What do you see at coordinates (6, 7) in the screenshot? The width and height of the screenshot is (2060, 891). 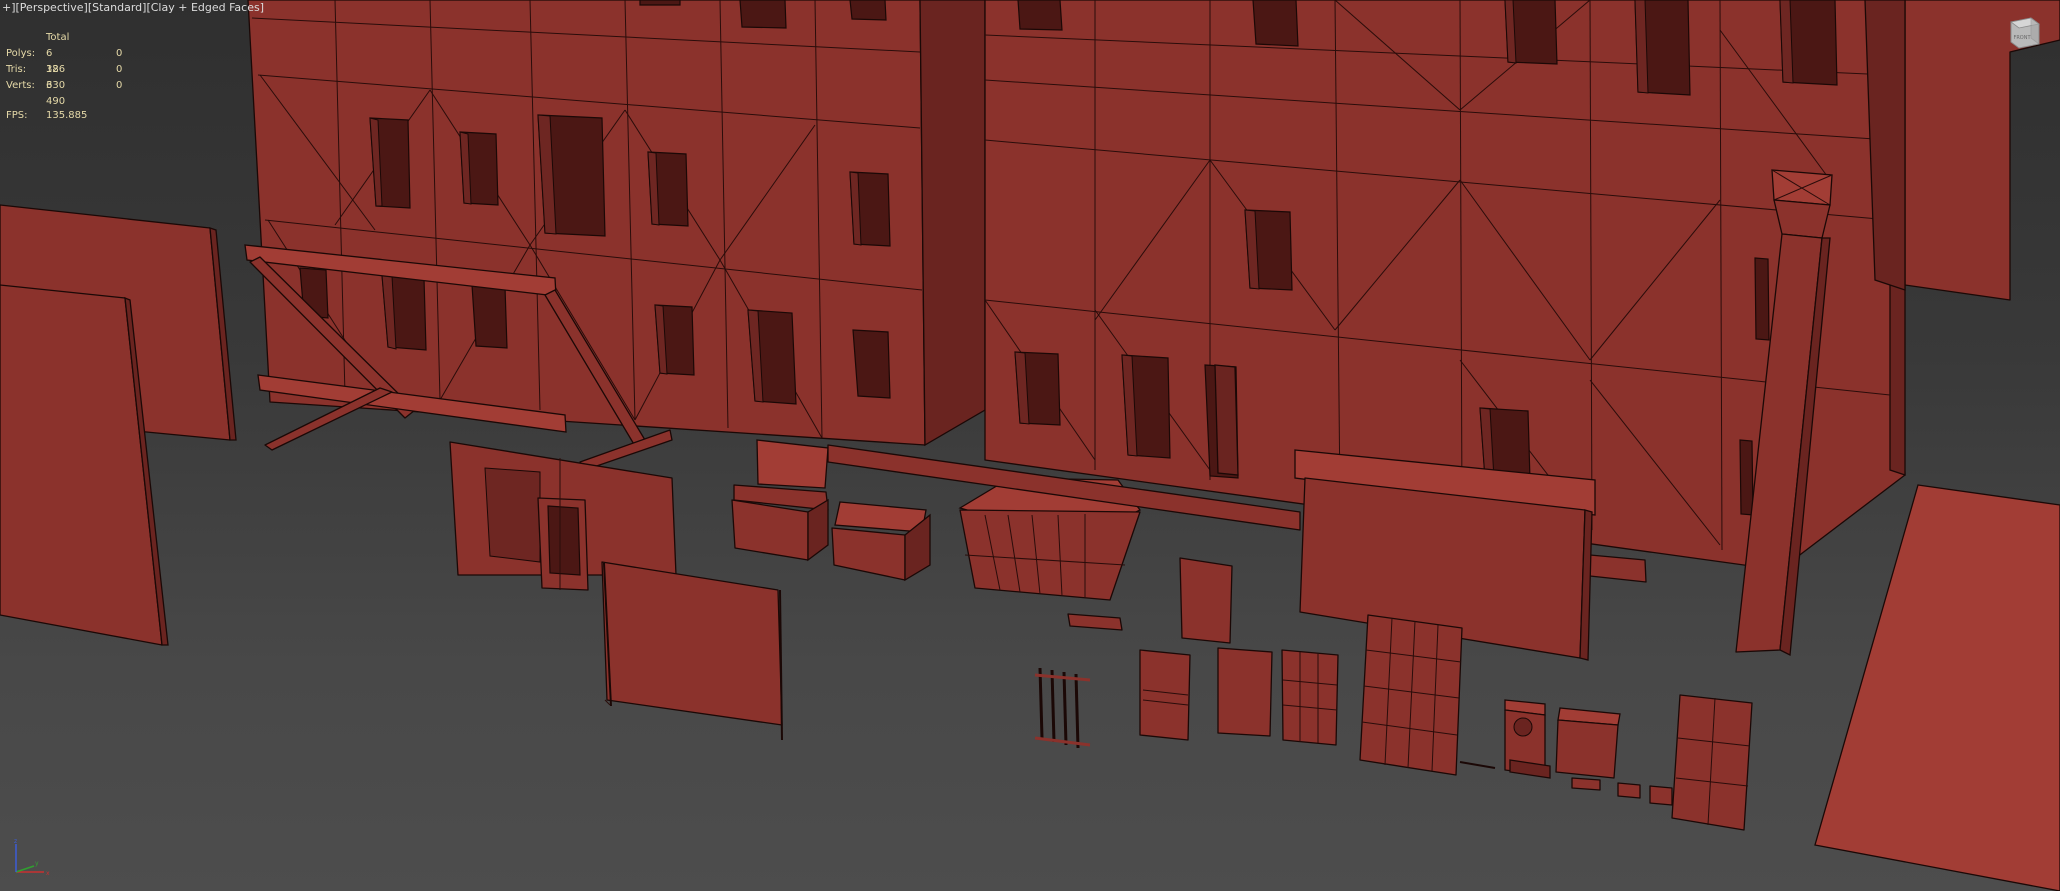 I see `viewport-plus-menu: +` at bounding box center [6, 7].